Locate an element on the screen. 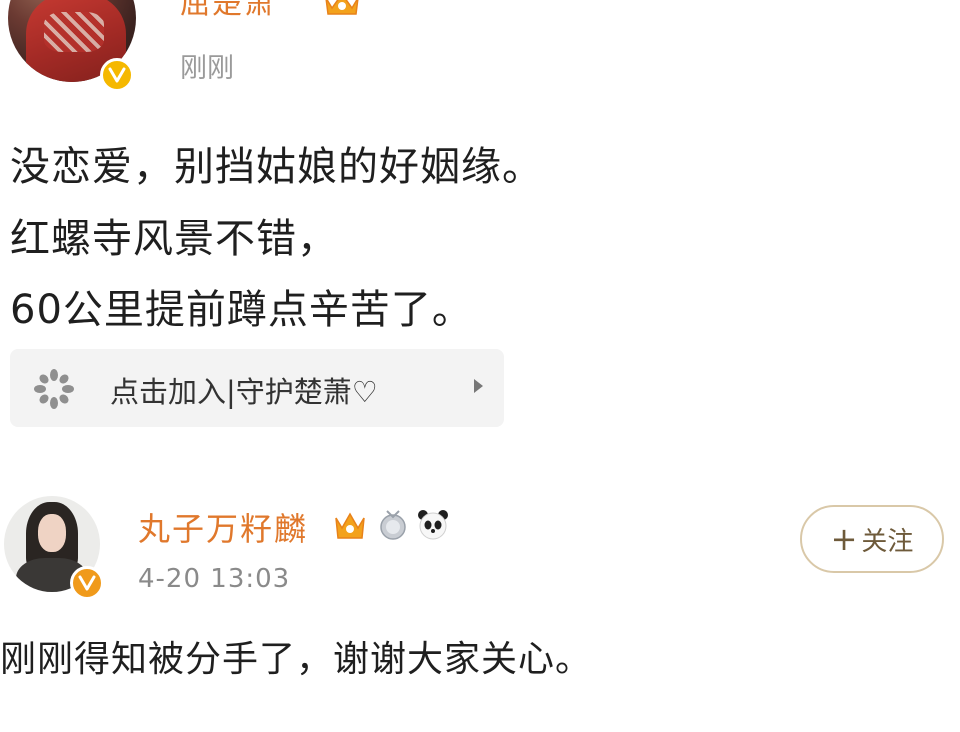  supertopic-card: 点击加入|守护楚萧♡ is located at coordinates (257, 388).